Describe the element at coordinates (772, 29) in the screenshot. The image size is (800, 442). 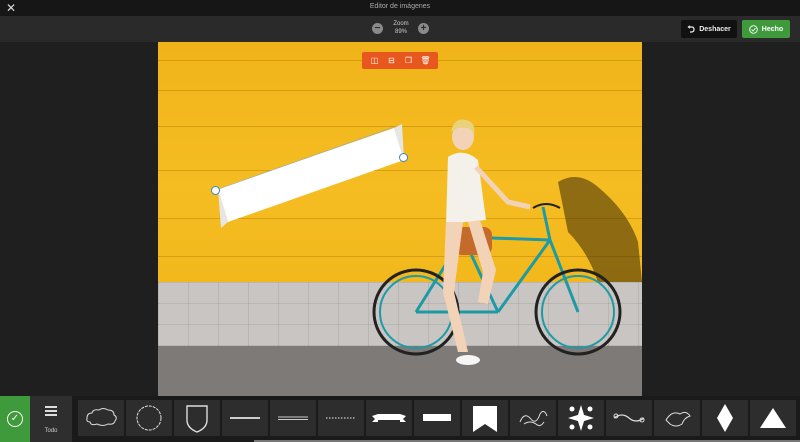
I see `done-label: Hecho` at that location.